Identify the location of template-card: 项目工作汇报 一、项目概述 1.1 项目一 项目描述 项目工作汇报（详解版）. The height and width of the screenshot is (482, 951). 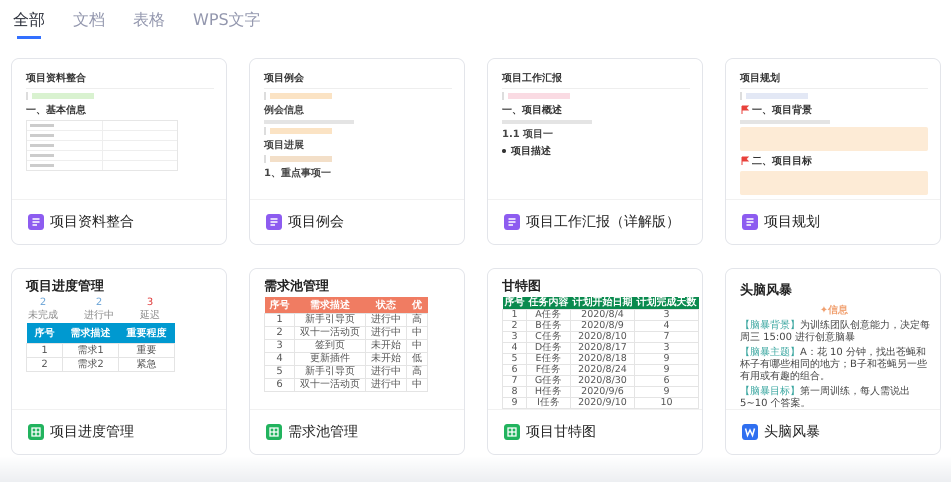
(595, 151).